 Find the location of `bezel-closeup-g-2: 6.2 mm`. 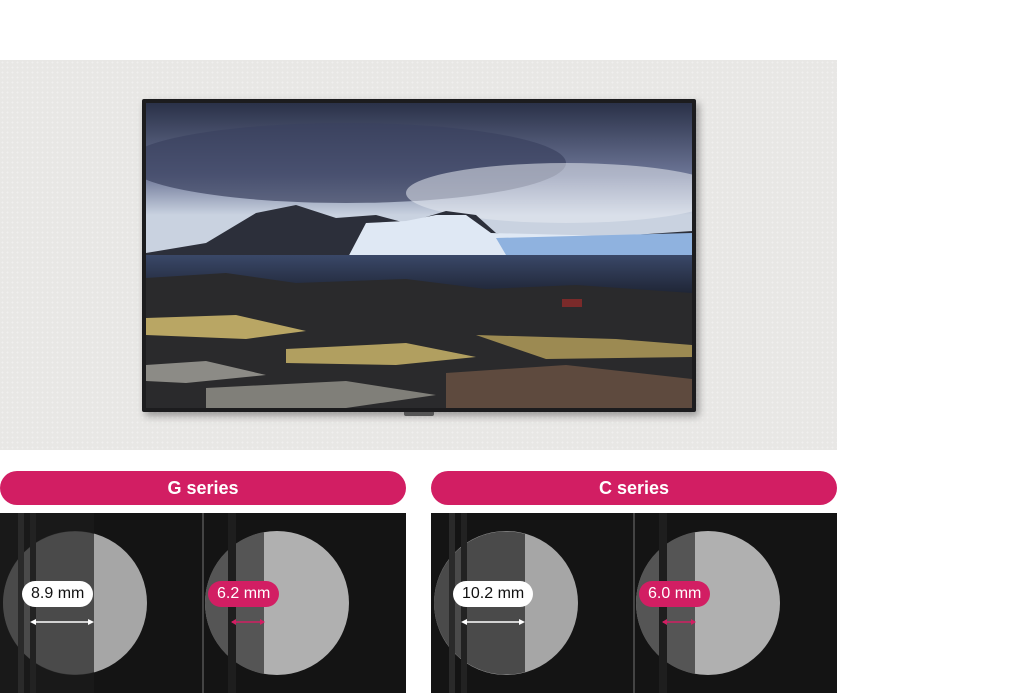

bezel-closeup-g-2: 6.2 mm is located at coordinates (305, 603).